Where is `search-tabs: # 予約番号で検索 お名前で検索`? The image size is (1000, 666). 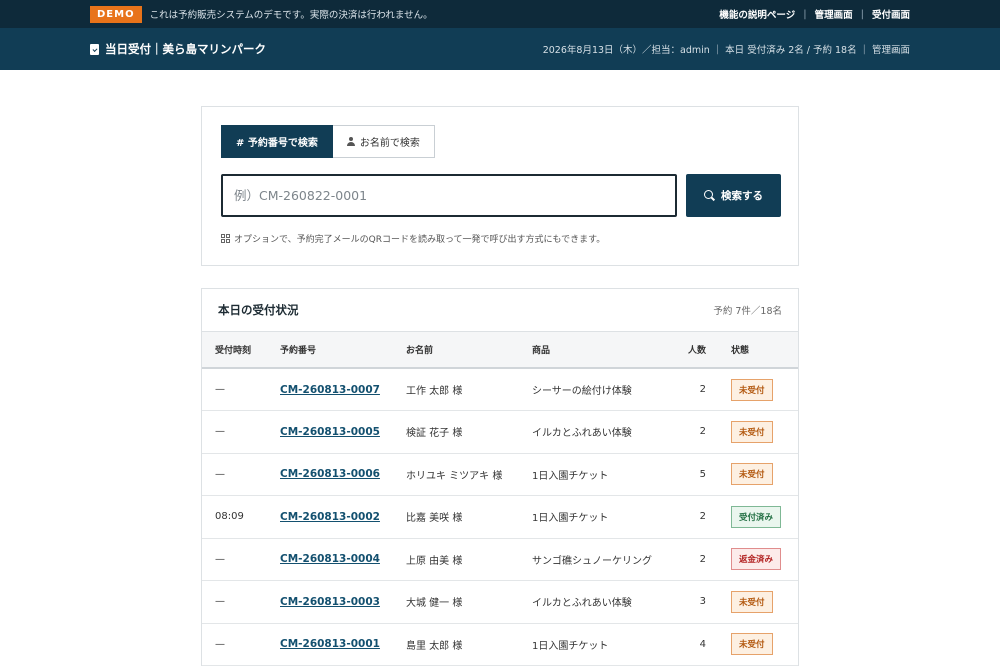 search-tabs: # 予約番号で検索 お名前で検索 is located at coordinates (328, 141).